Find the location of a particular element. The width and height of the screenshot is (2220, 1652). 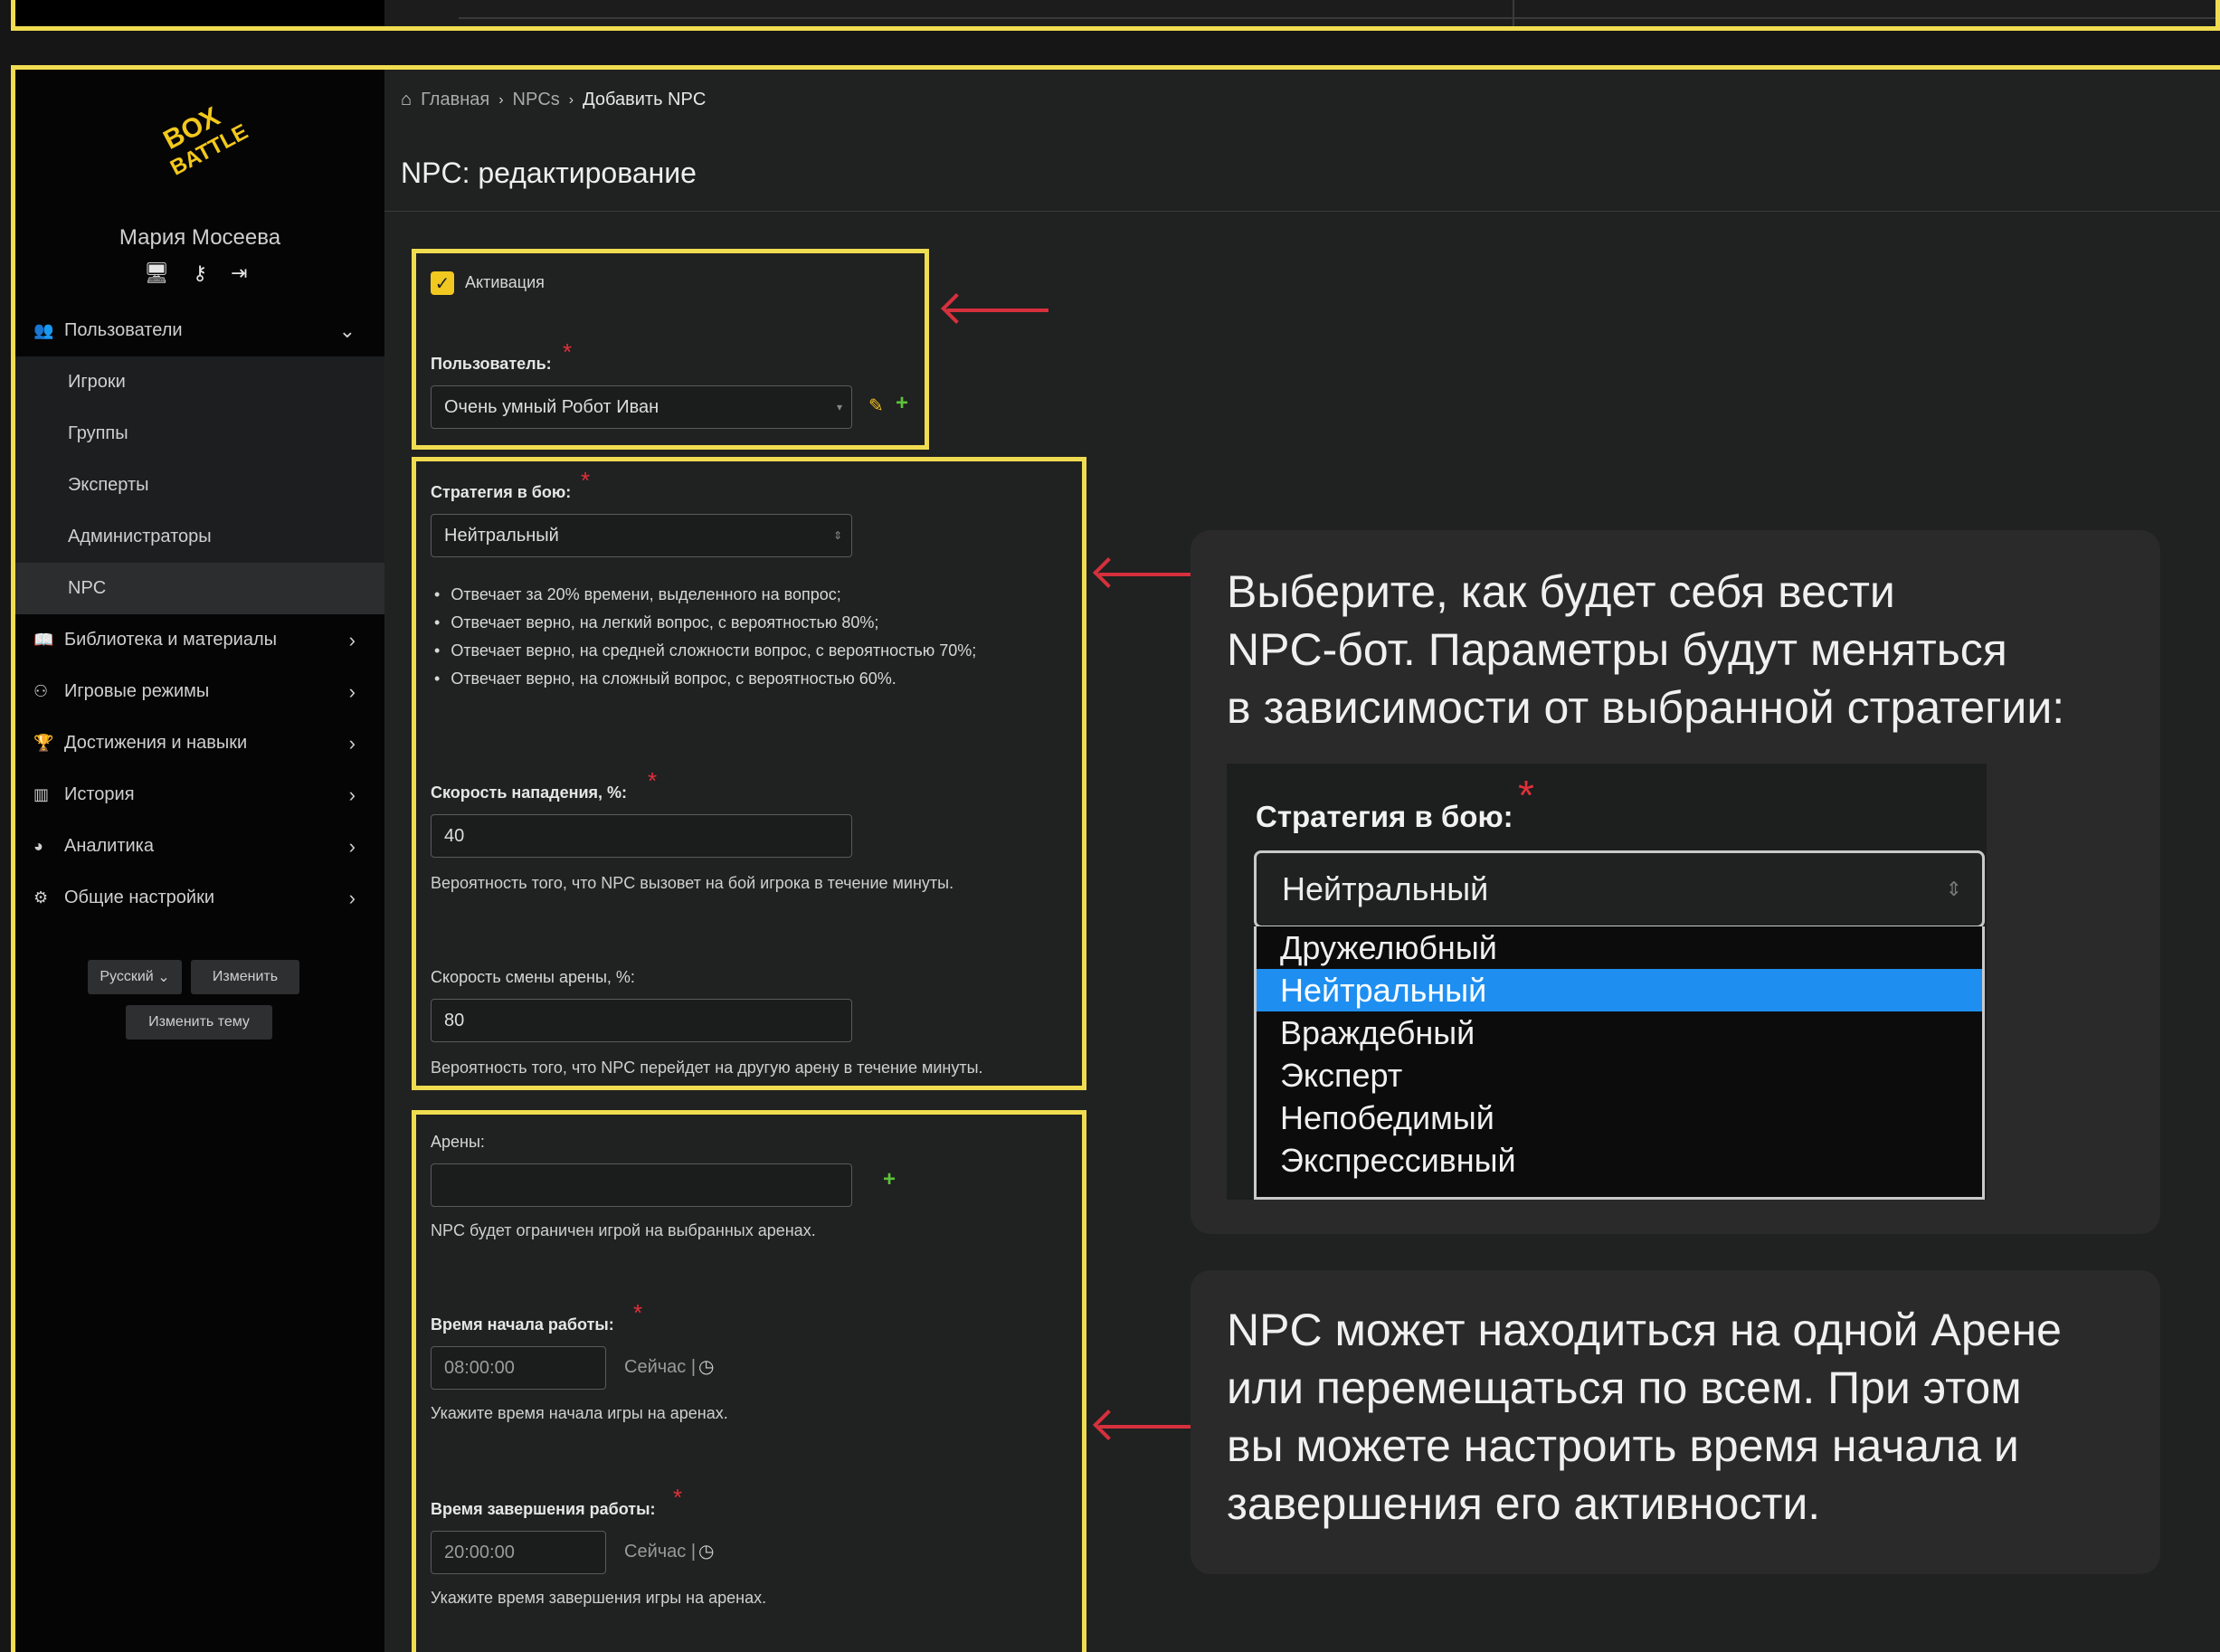

sidebar-item-label: Игровые режимы is located at coordinates (137, 691).